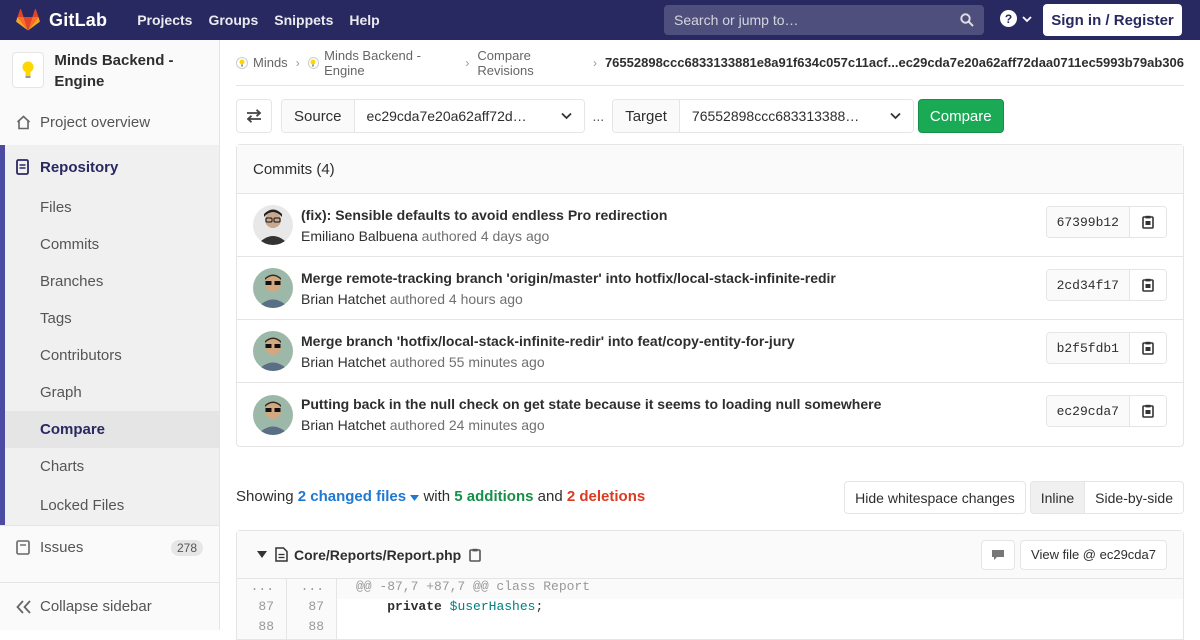 This screenshot has height=640, width=1200. What do you see at coordinates (809, 20) in the screenshot?
I see `search-input` at bounding box center [809, 20].